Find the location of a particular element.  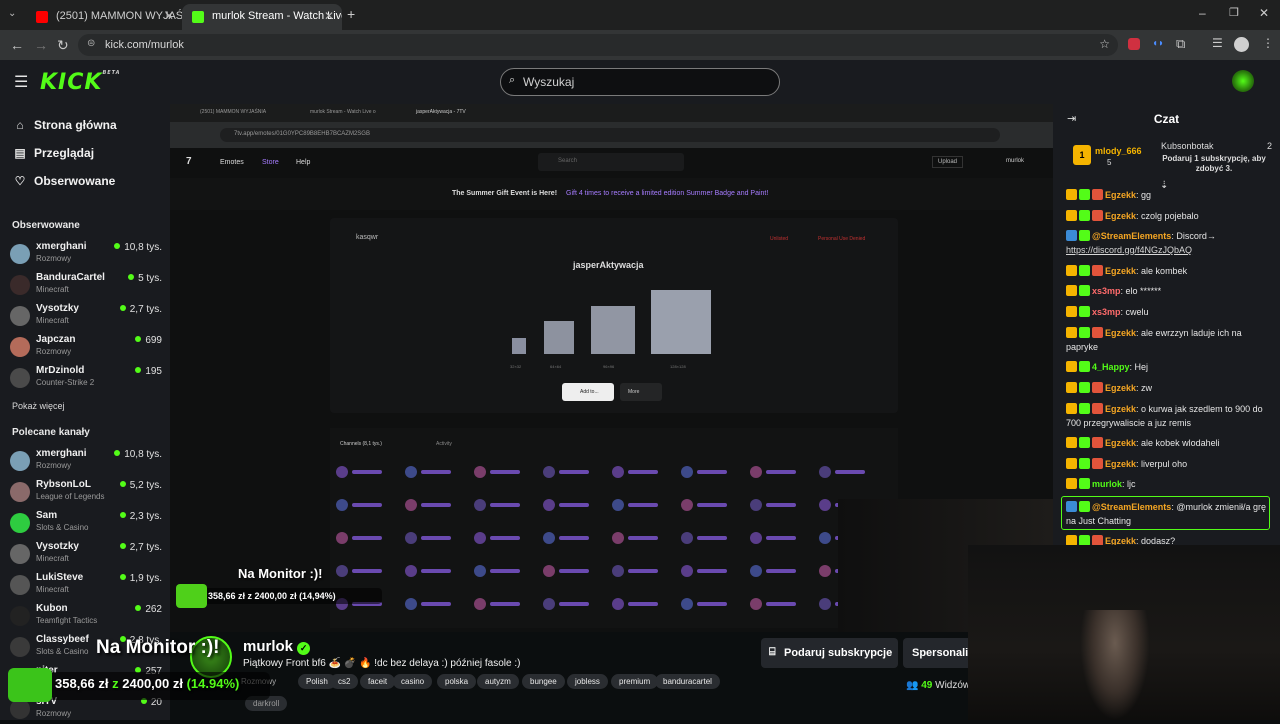

channel-item: Kubon Teamfight Tactics 262 is located at coordinates (86, 617).